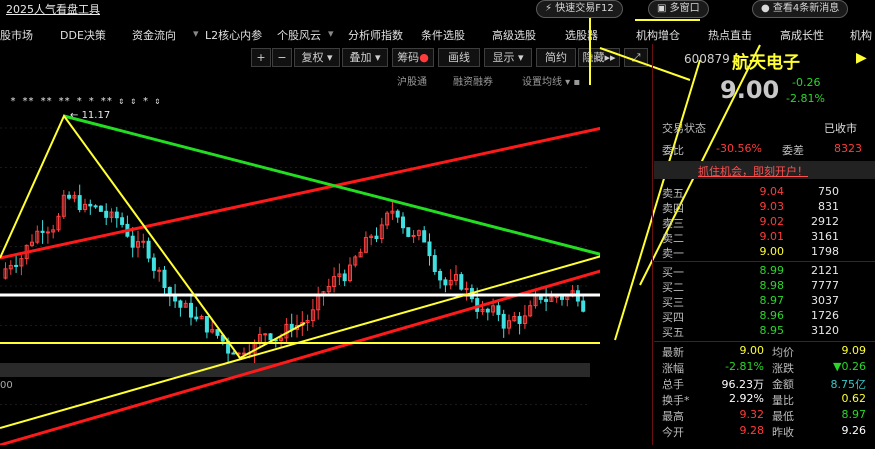 This screenshot has height=449, width=875. What do you see at coordinates (6, 385) in the screenshot?
I see `bottom-left-label: 00` at bounding box center [6, 385].